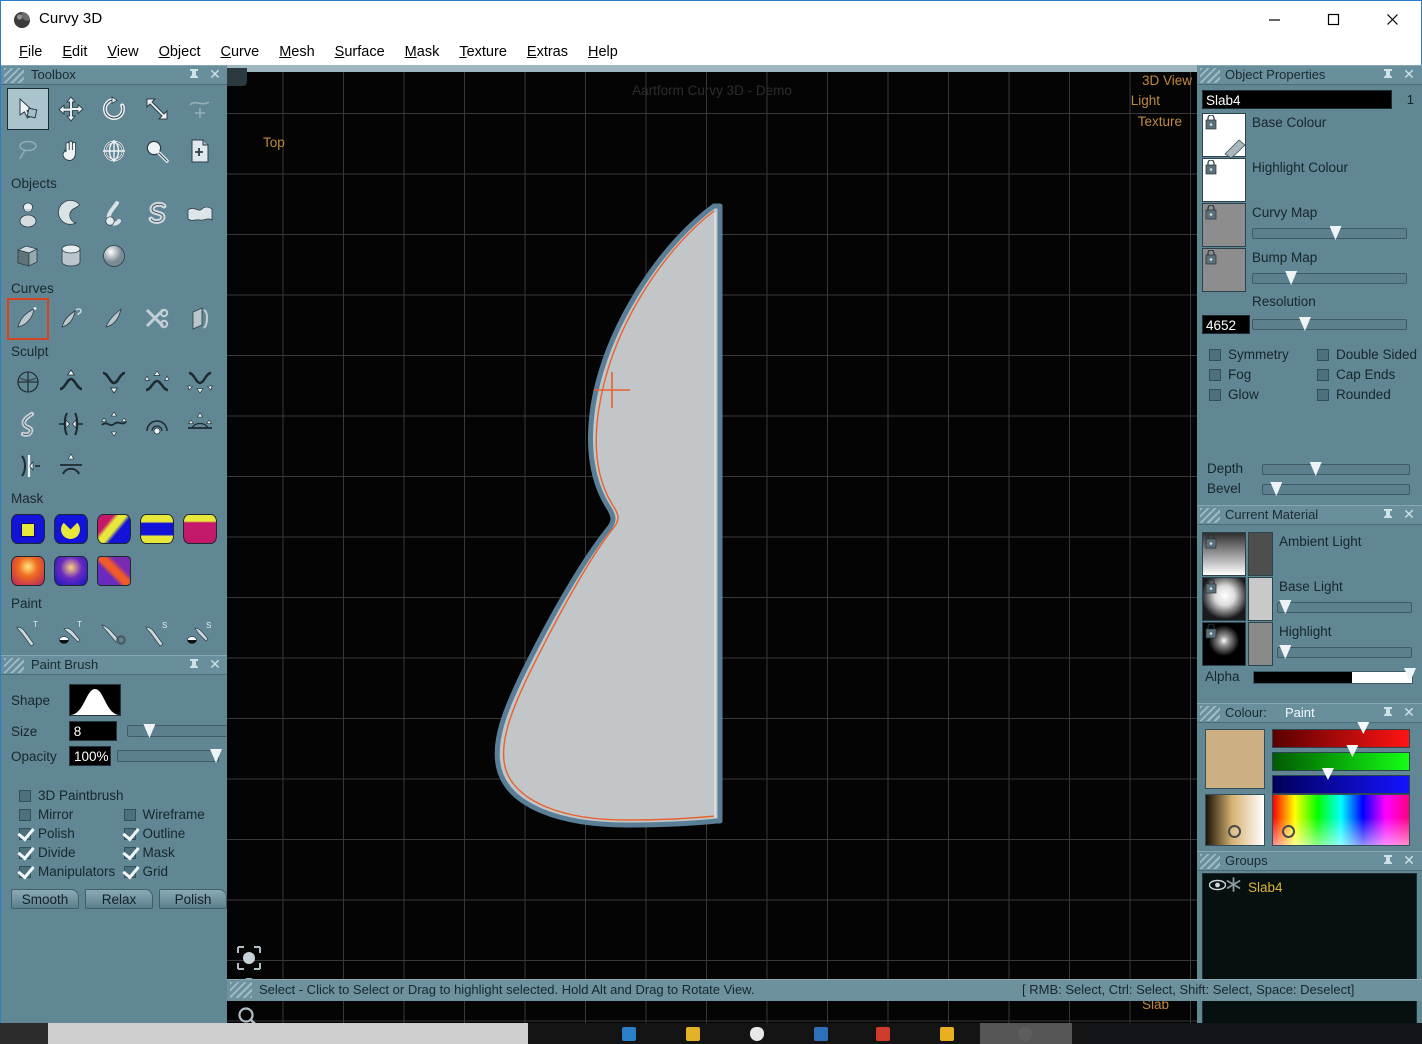 The height and width of the screenshot is (1044, 1422). What do you see at coordinates (28, 151) in the screenshot?
I see `lasso-tool` at bounding box center [28, 151].